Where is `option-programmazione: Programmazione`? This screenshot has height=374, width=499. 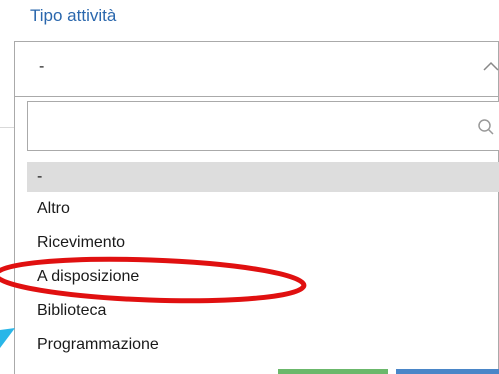
option-programmazione: Programmazione is located at coordinates (263, 345).